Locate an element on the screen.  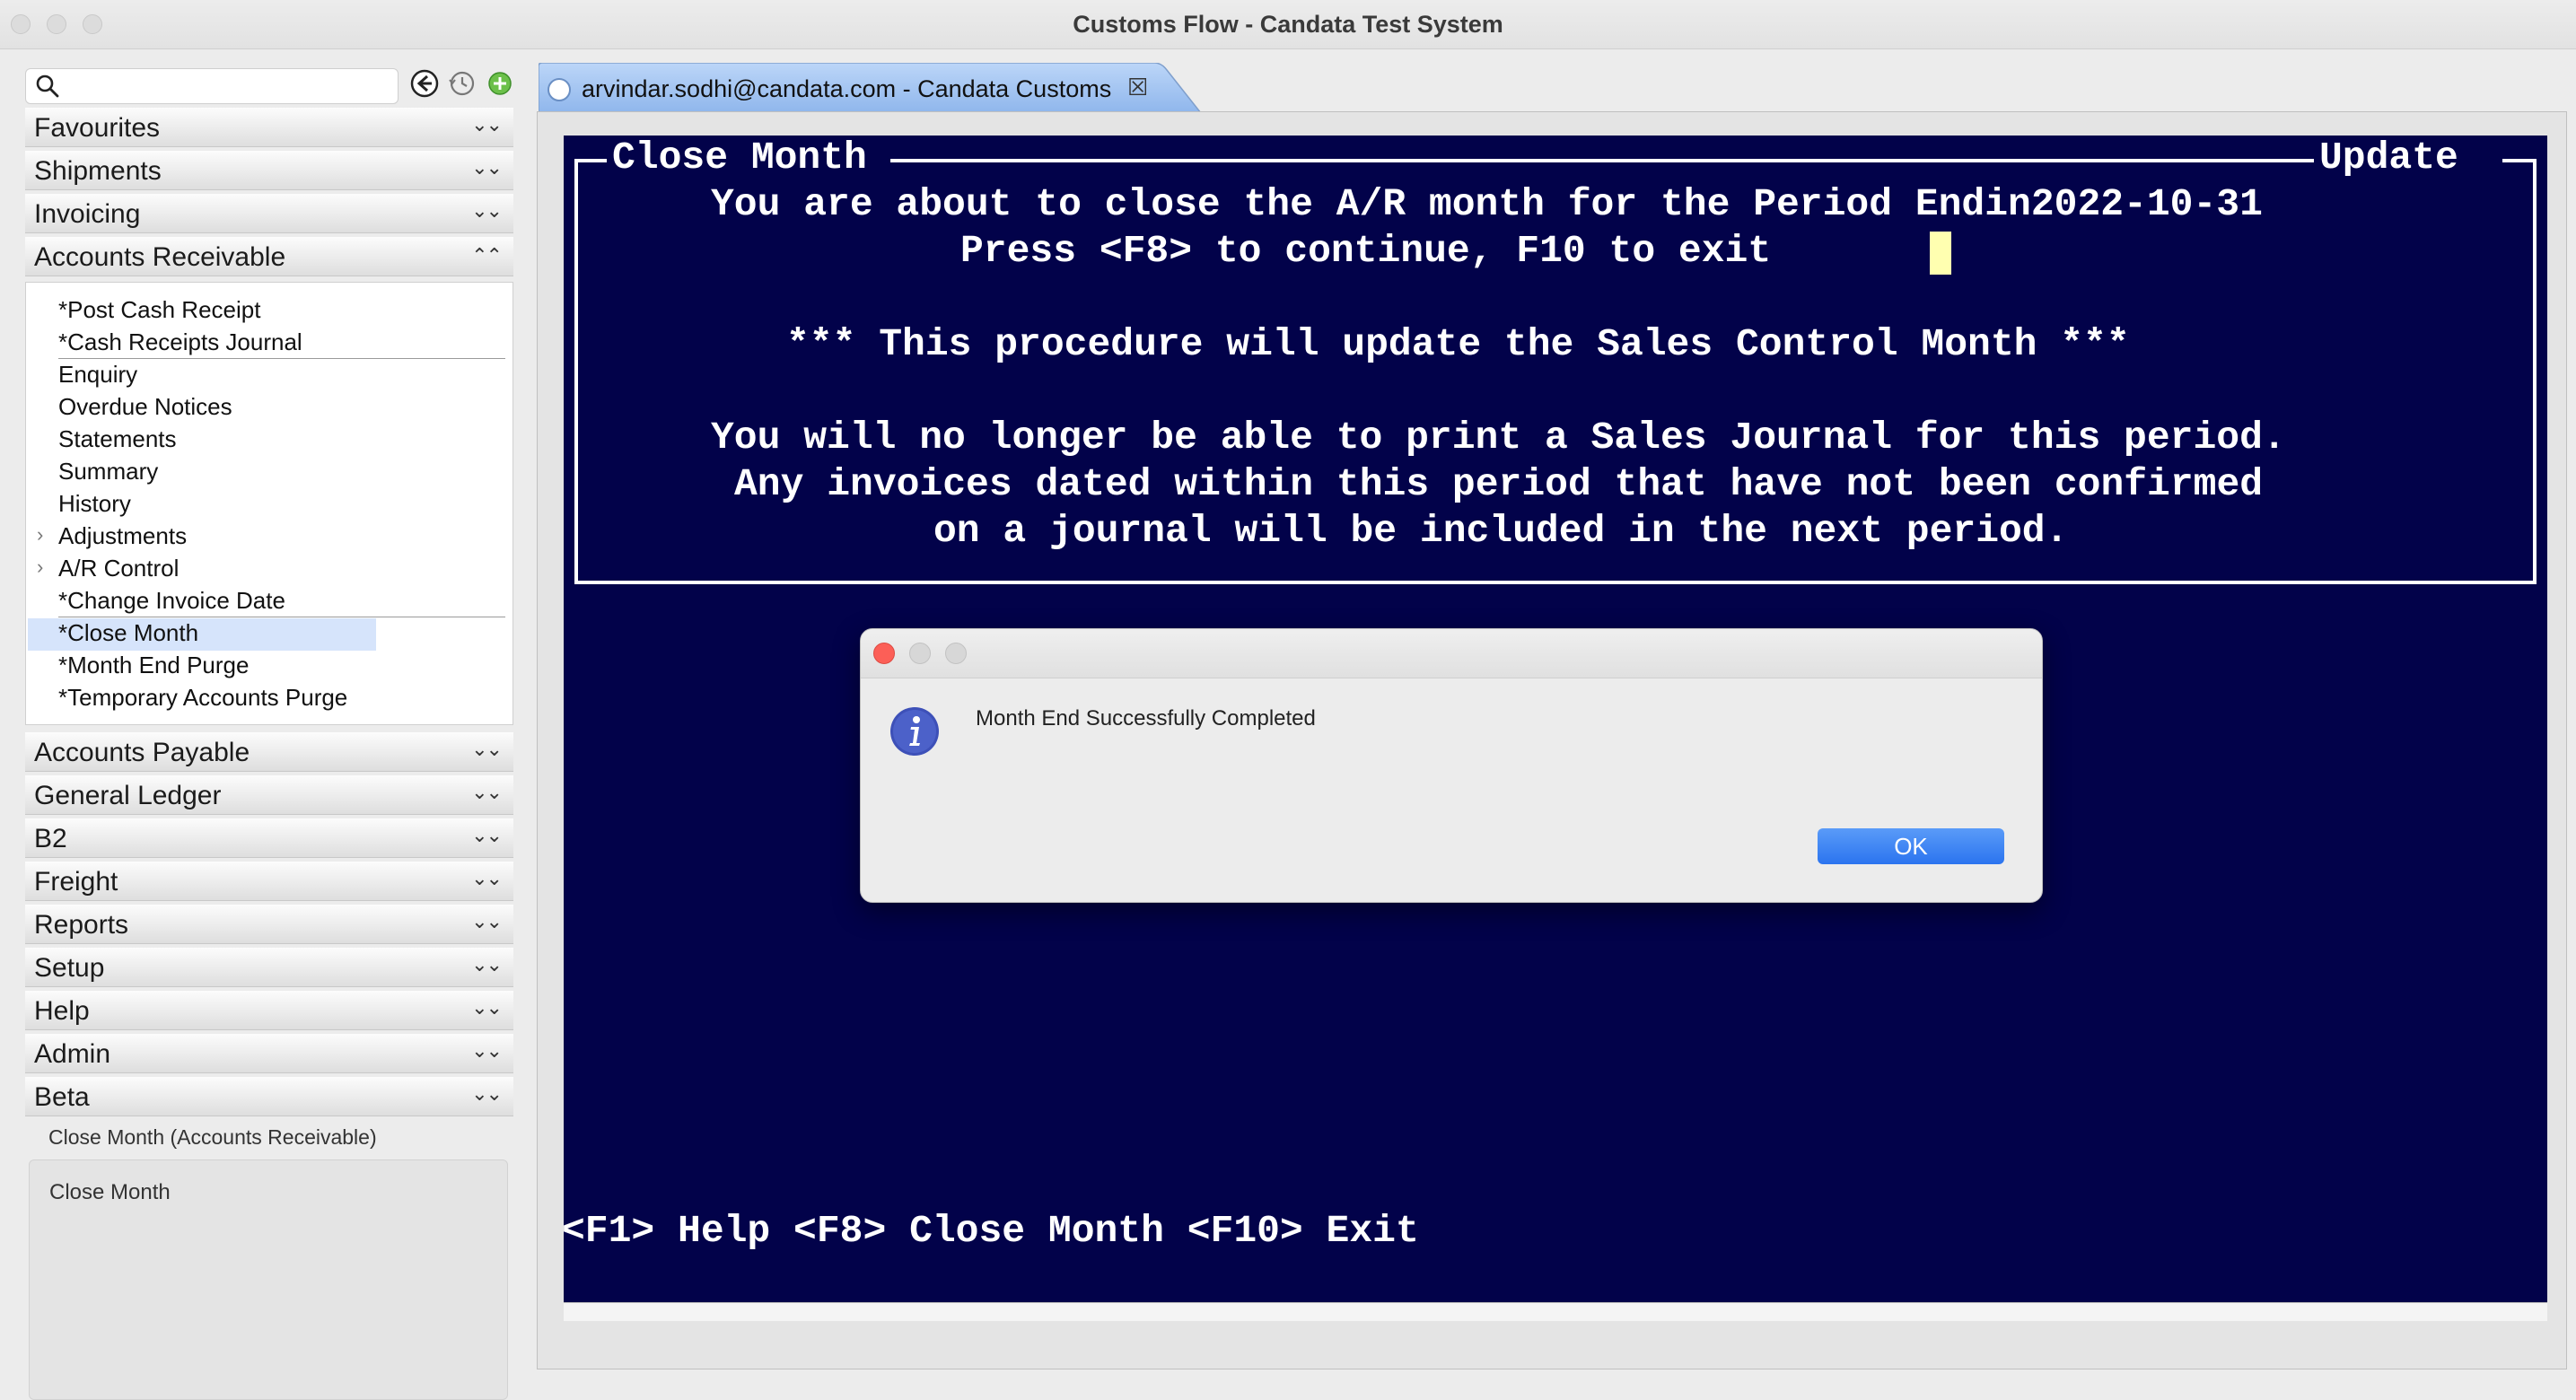
section-shipments: Shipments ⌄⌄ is located at coordinates (269, 170).